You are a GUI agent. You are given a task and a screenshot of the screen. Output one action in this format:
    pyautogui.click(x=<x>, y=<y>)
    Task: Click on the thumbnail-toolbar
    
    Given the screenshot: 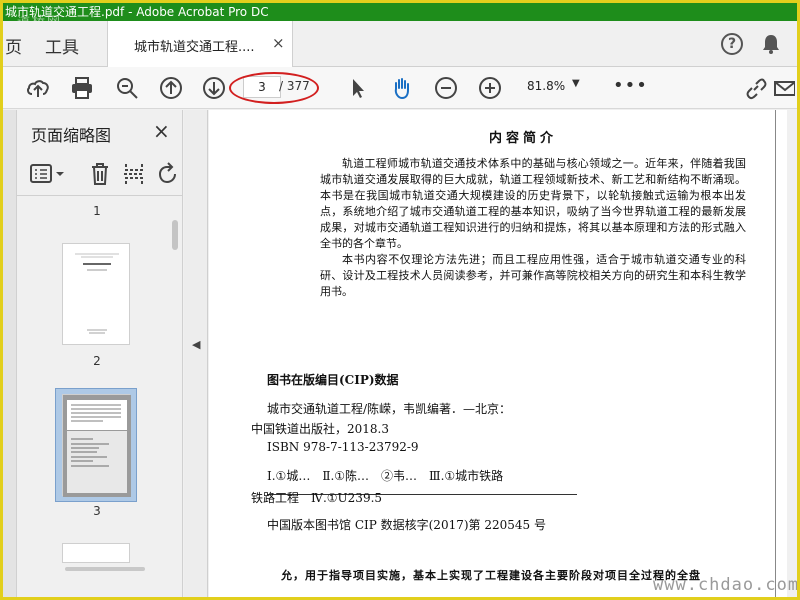 What is the action you would take?
    pyautogui.click(x=99, y=175)
    